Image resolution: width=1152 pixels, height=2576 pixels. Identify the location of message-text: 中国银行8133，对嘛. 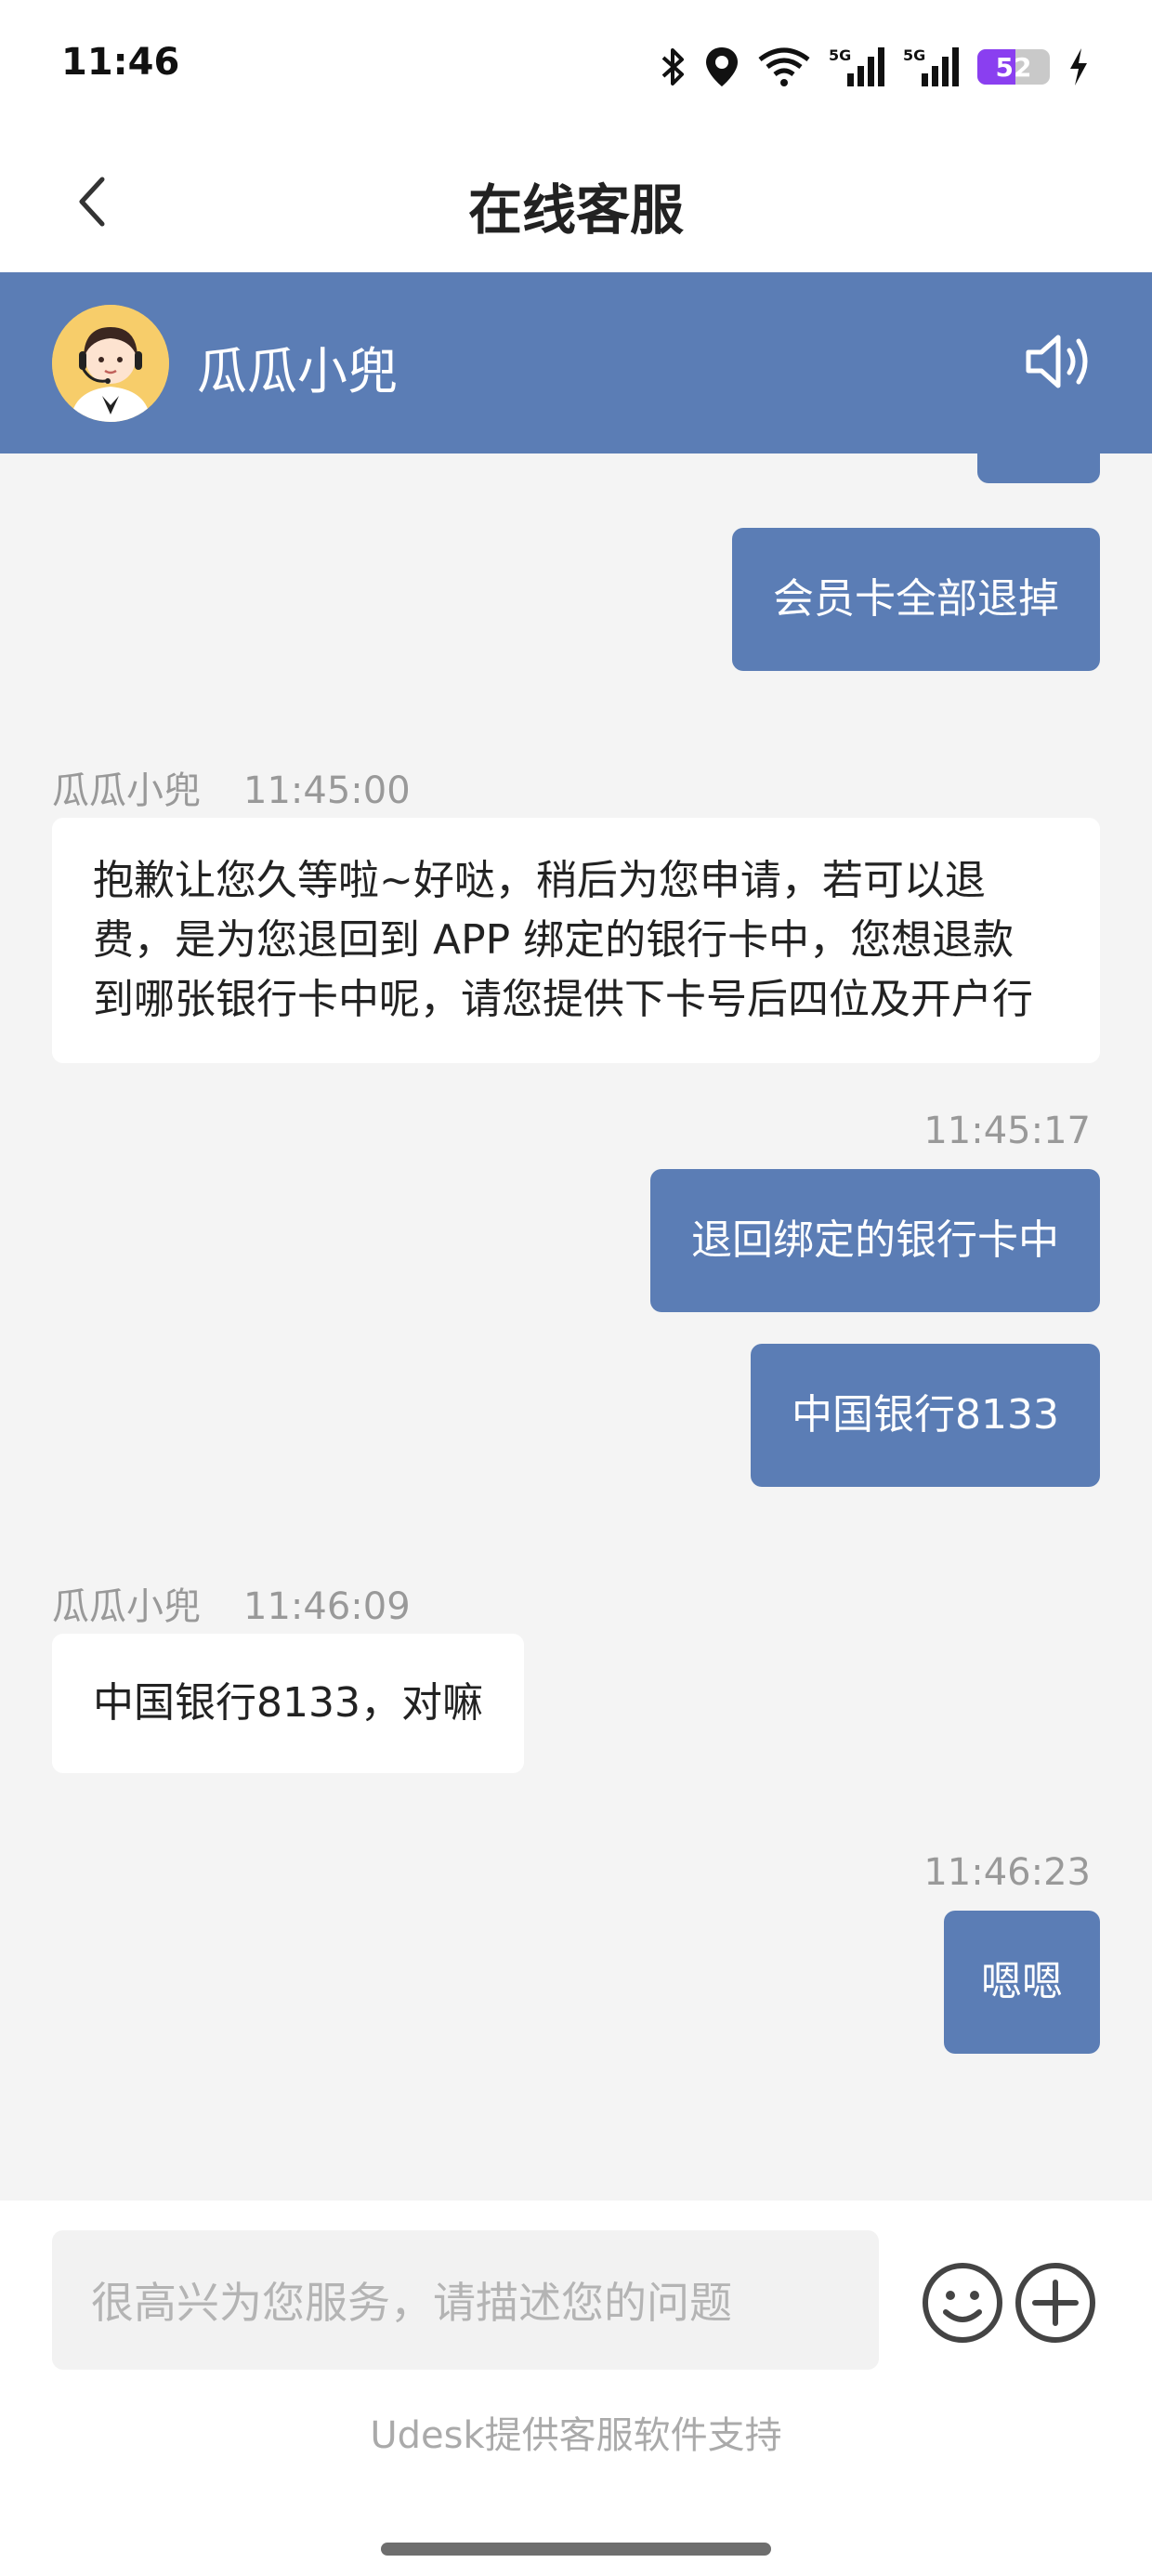
(288, 1703).